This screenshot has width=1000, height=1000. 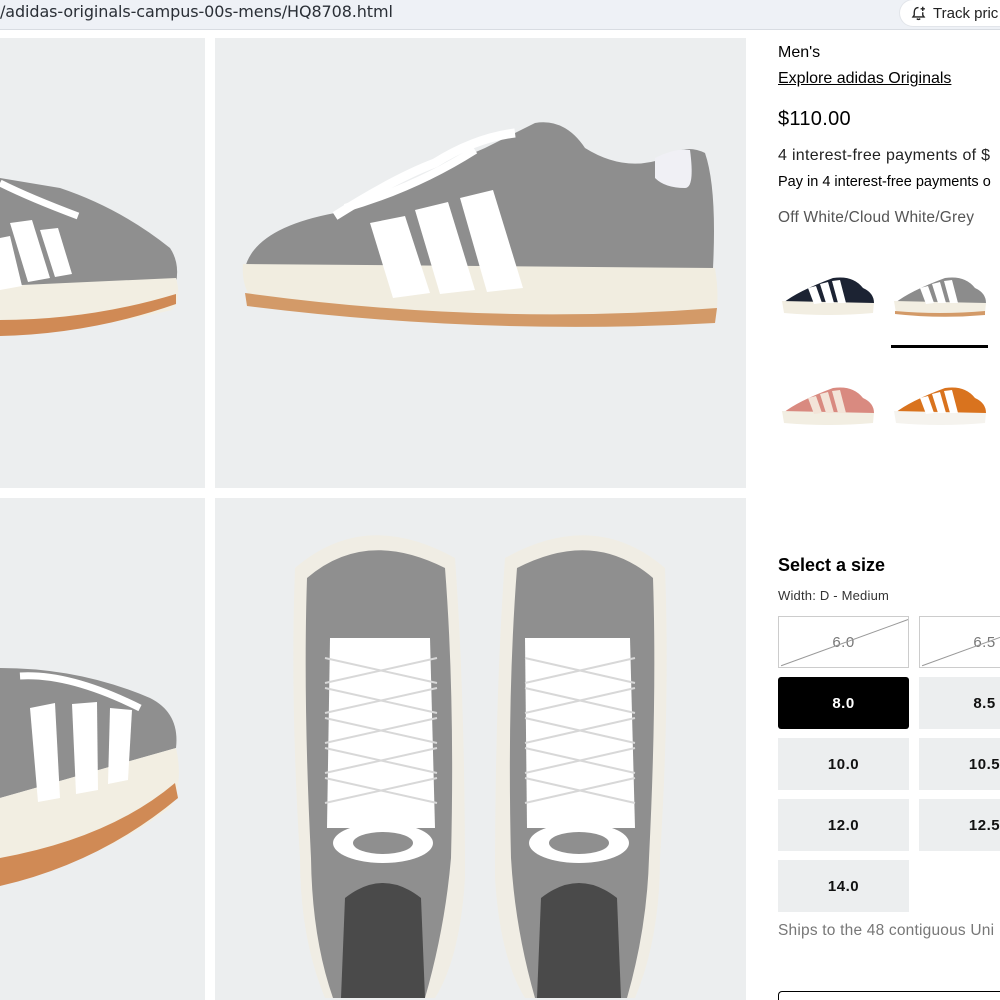 I want to click on size-option-6-5: 6.5, so click(x=959, y=642).